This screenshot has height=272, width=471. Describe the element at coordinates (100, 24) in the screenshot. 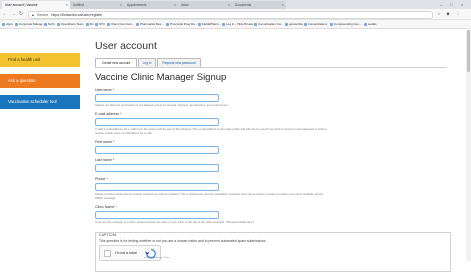

I see `bookmark: NTC` at that location.